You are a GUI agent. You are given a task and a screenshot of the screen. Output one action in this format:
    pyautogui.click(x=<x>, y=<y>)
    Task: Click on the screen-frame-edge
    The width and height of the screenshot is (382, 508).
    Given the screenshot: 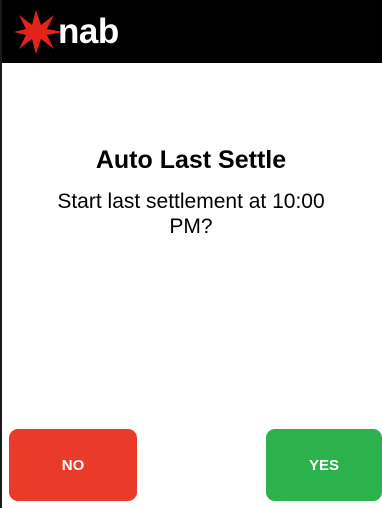 What is the action you would take?
    pyautogui.click(x=1, y=254)
    